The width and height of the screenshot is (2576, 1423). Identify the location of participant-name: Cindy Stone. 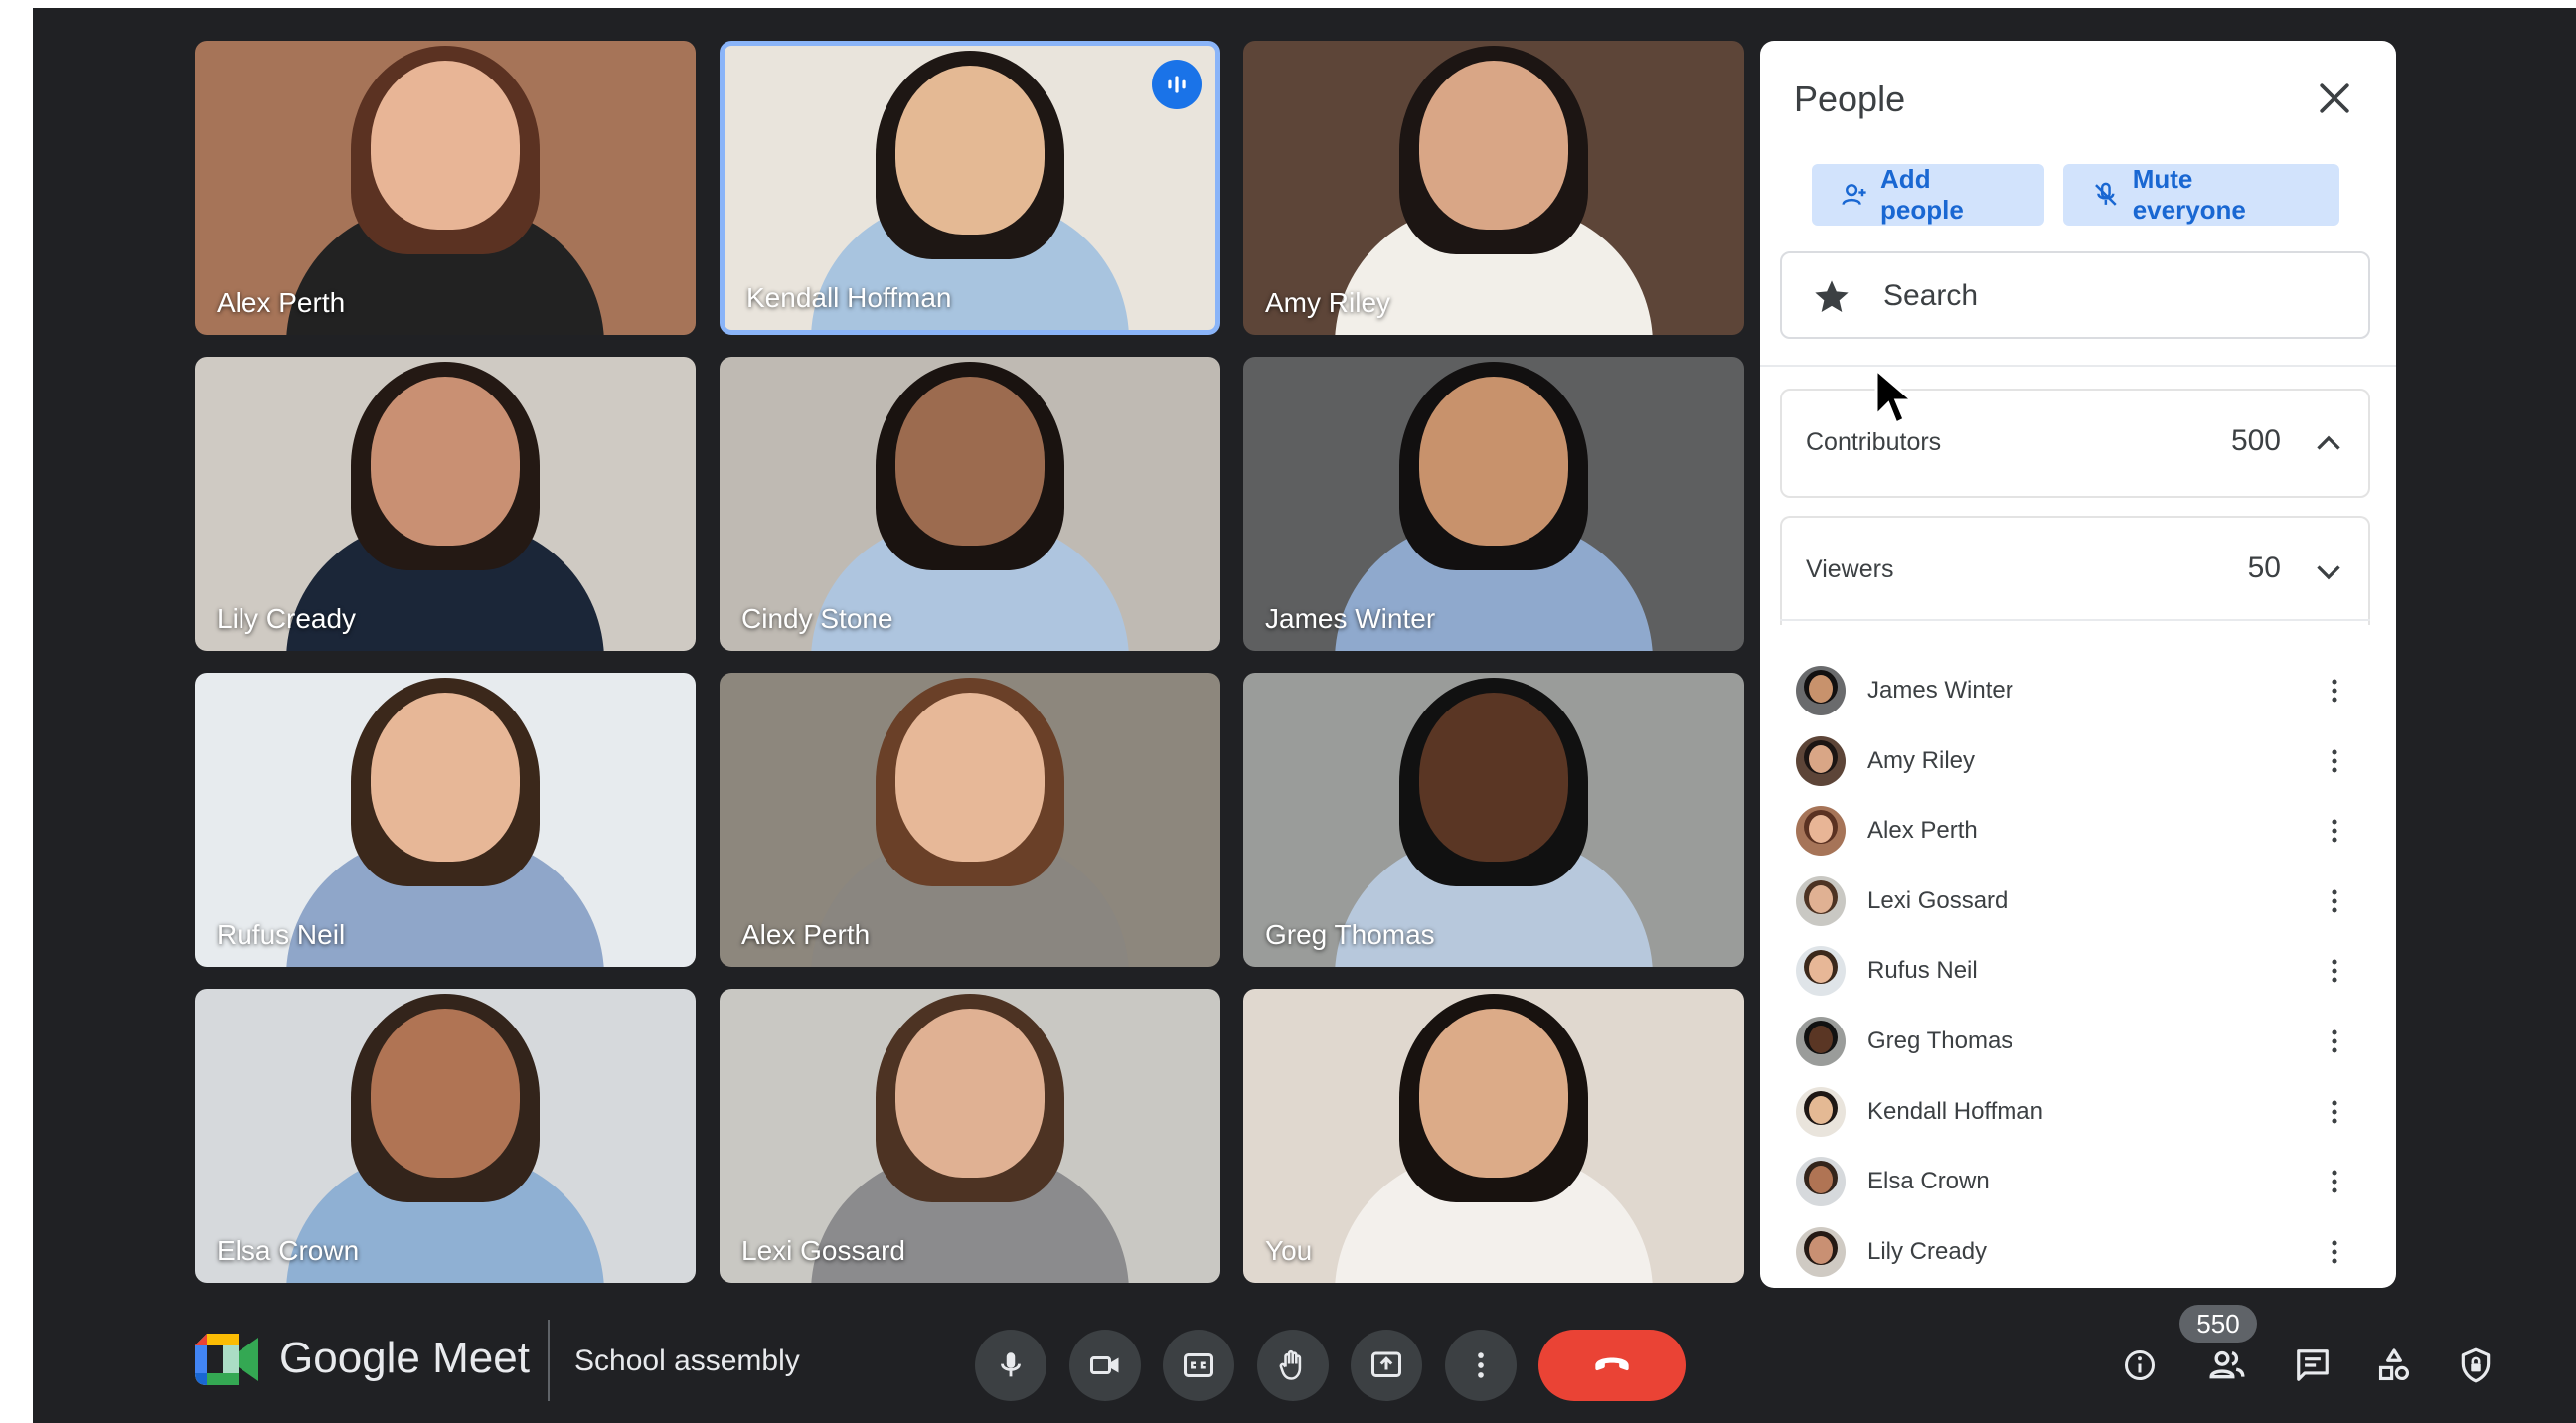
(817, 618).